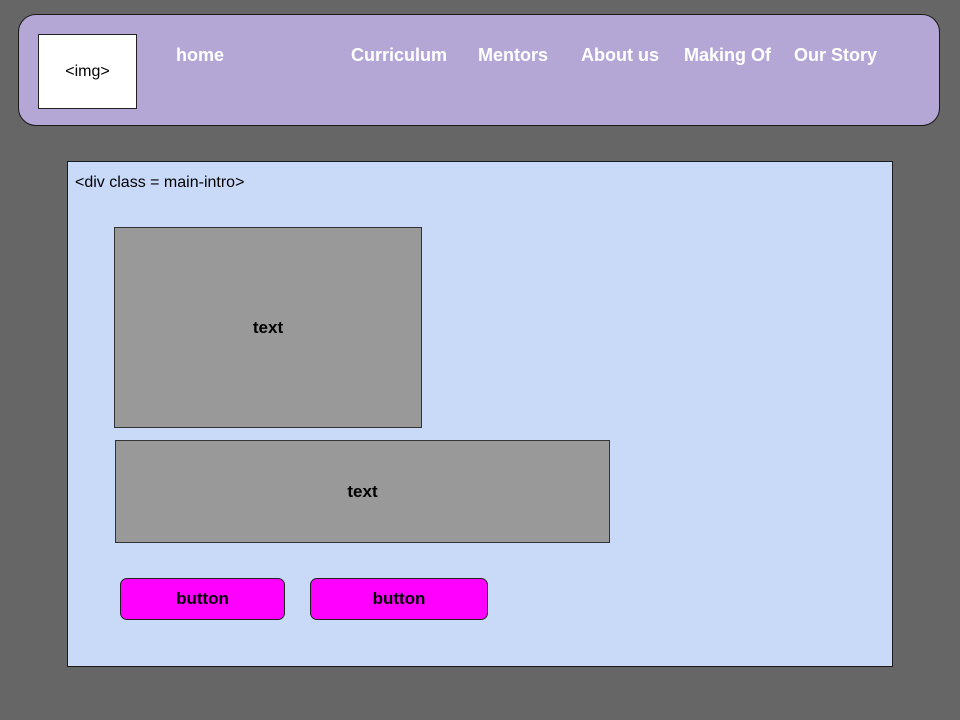  Describe the element at coordinates (399, 599) in the screenshot. I see `secondary-button: button` at that location.